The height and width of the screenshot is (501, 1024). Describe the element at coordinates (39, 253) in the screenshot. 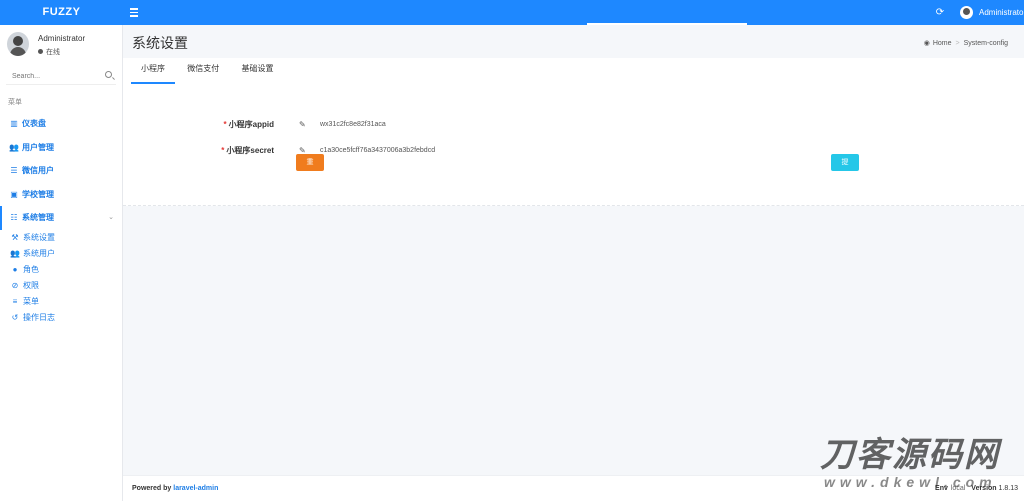

I see `sidebar-subitem-label: 系统用户` at that location.